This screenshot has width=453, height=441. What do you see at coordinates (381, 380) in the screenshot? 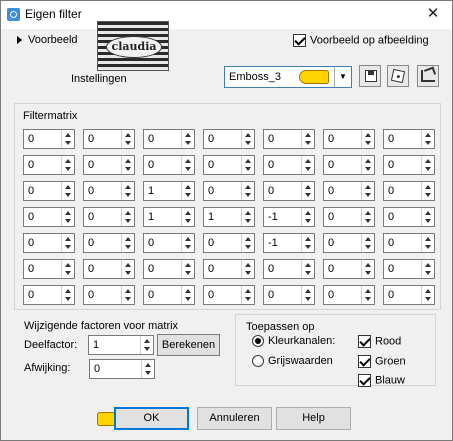
I see `blue-checkbox: Blauw` at bounding box center [381, 380].